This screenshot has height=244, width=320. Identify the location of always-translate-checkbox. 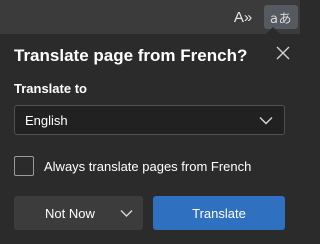
(24, 166).